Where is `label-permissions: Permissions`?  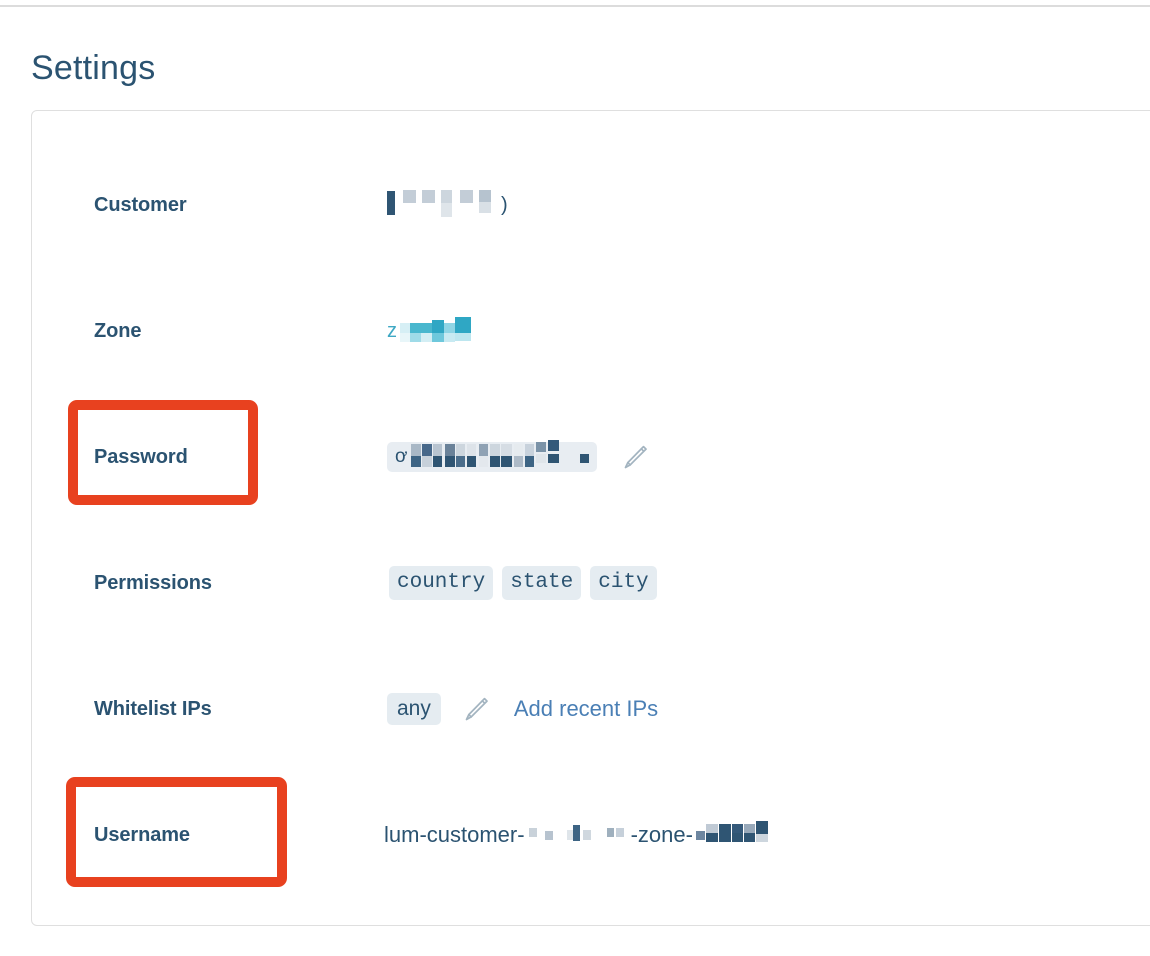
label-permissions: Permissions is located at coordinates (153, 582).